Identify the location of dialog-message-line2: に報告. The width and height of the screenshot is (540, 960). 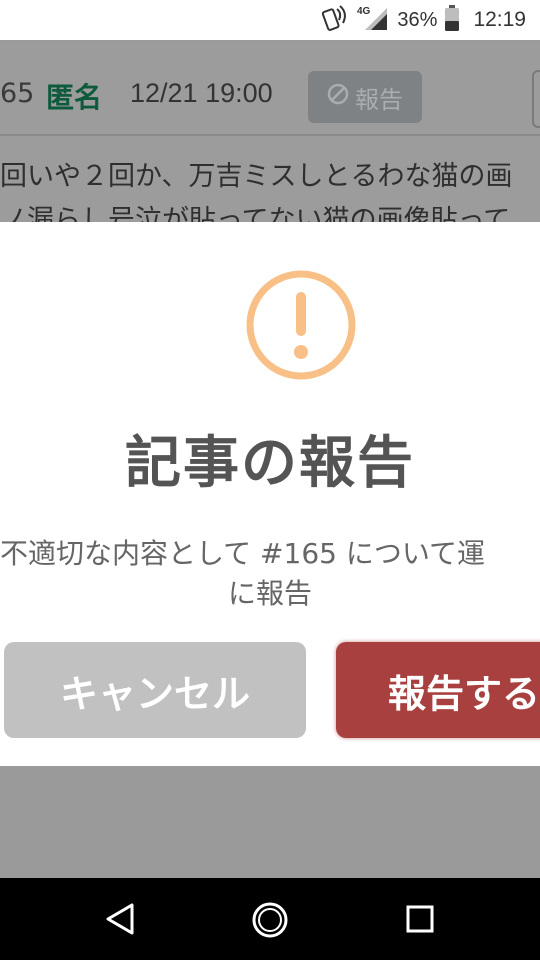
(269, 593).